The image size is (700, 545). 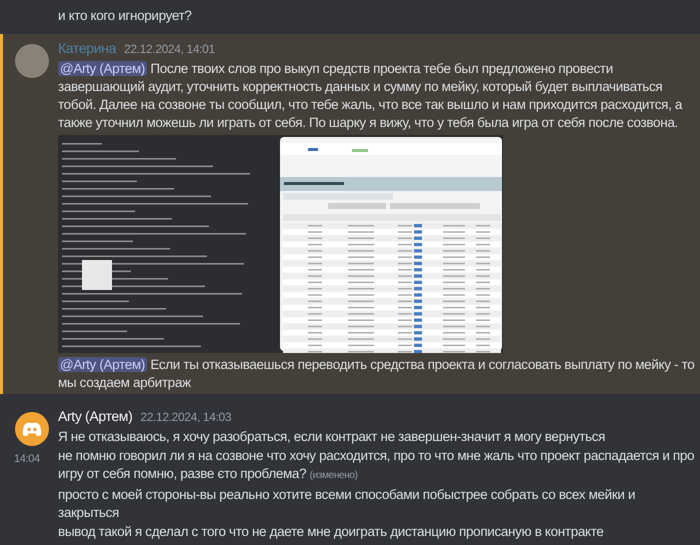 What do you see at coordinates (169, 49) in the screenshot?
I see `message-timestamp: 22.12.2024, 14:01` at bounding box center [169, 49].